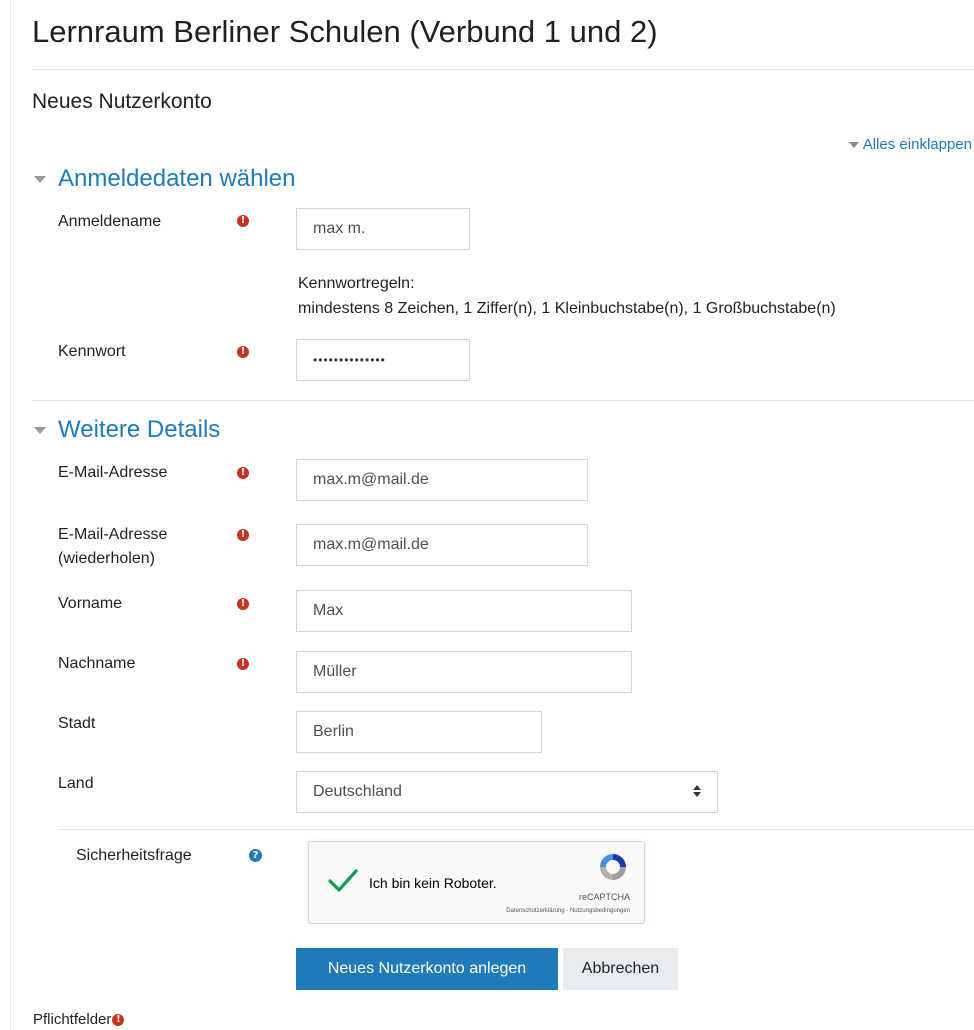  Describe the element at coordinates (110, 221) in the screenshot. I see `username-label: Anmeldename` at that location.